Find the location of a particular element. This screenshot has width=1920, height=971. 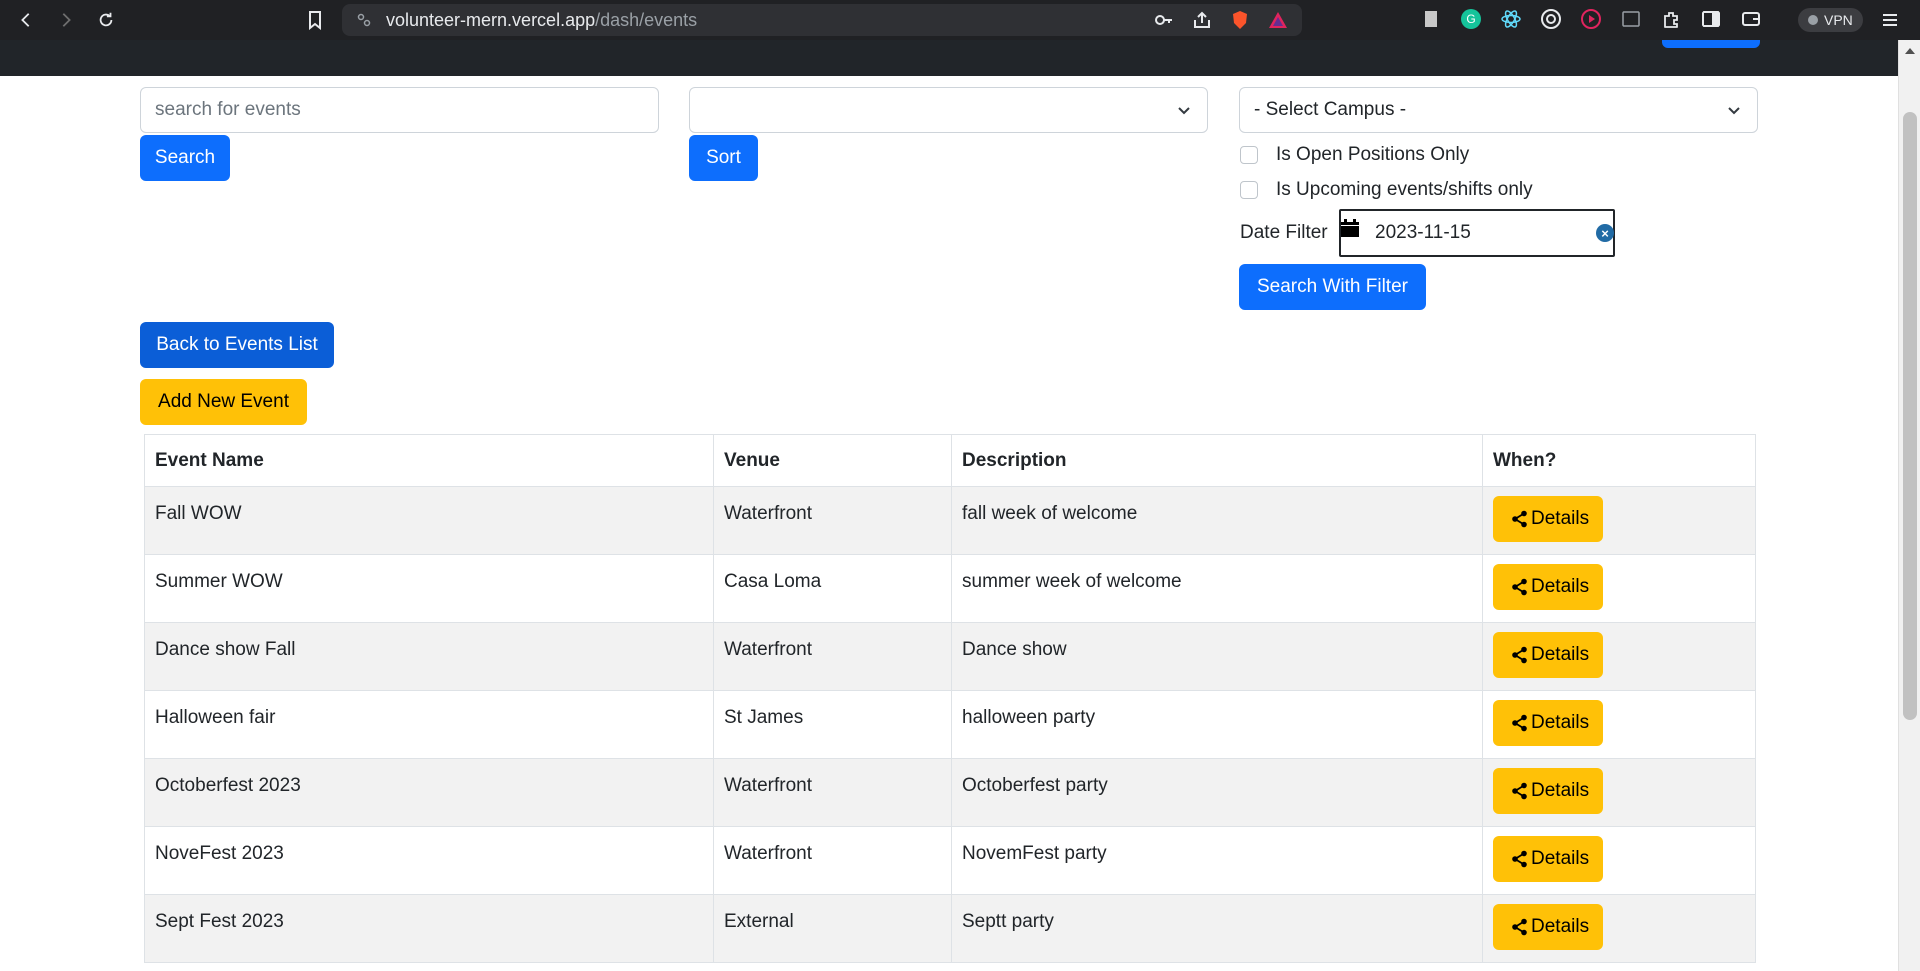

table-row: Sept Fest 2023 External Septt party Details is located at coordinates (950, 928).